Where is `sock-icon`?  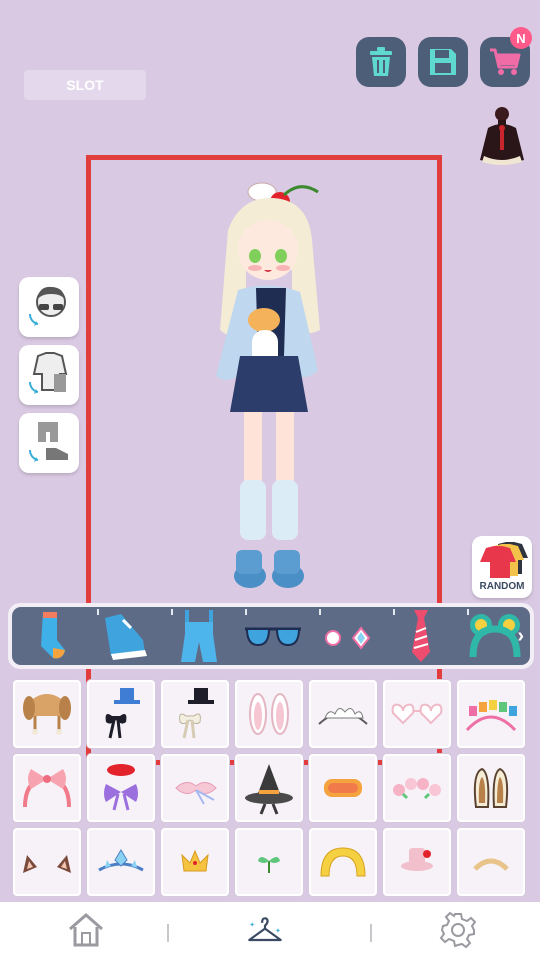
sock-icon is located at coordinates (53, 635).